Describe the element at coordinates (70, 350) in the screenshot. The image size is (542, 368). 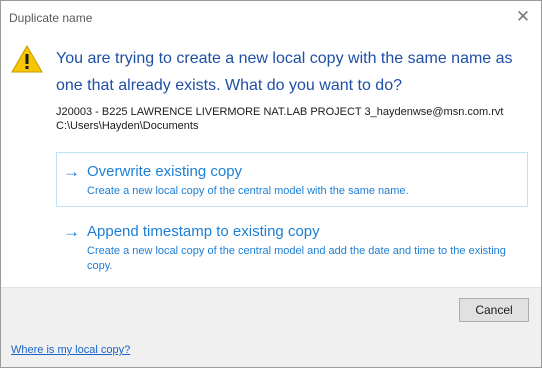
I see `local-copy-help-link: Where is my local copy?` at that location.